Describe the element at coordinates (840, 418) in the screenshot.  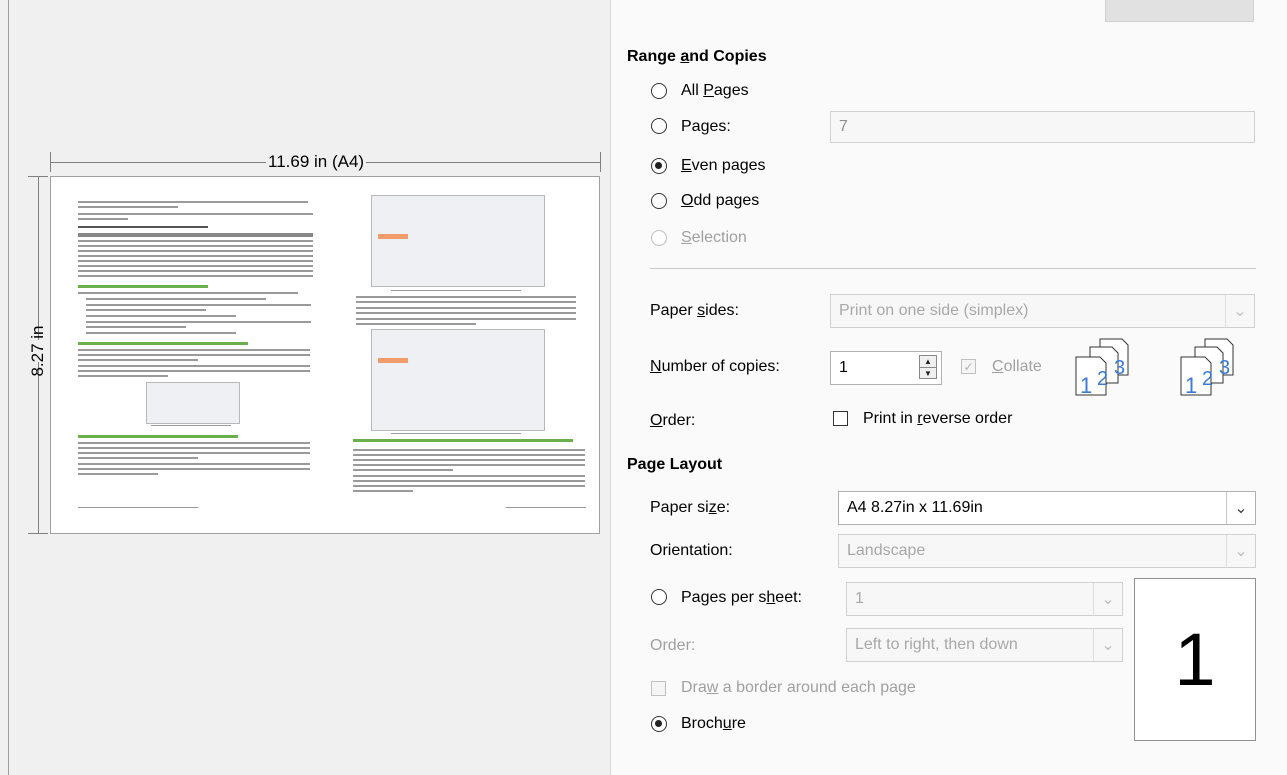
I see `reverse-order-checkbox` at that location.